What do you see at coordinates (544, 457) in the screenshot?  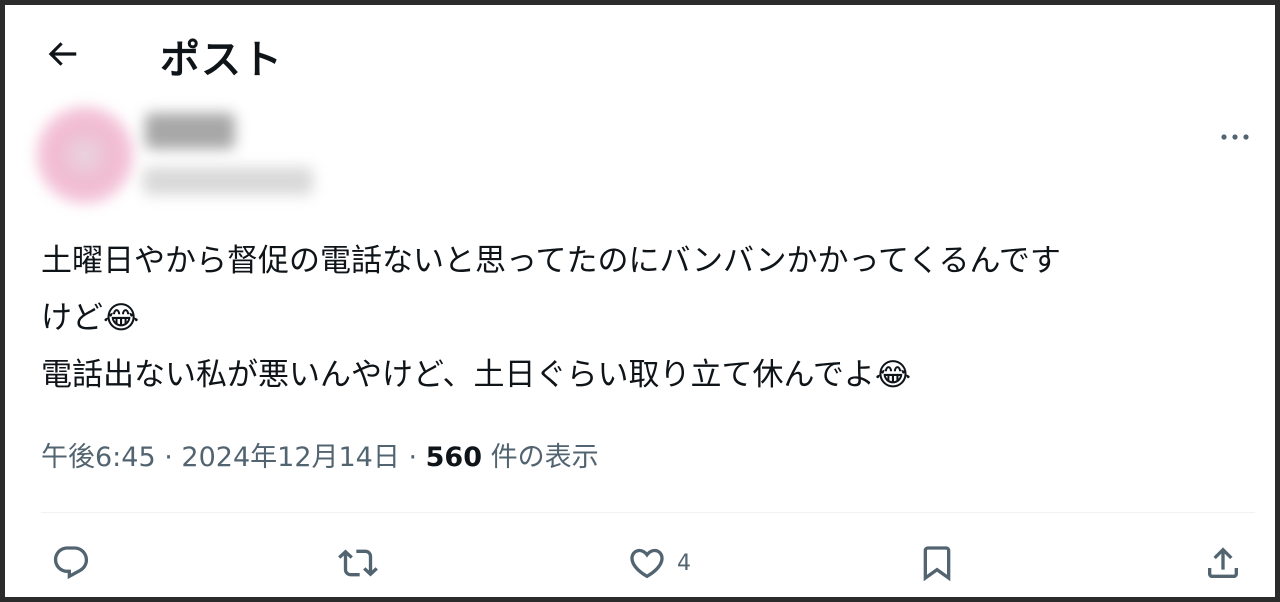 I see `views-label: 件の表示` at bounding box center [544, 457].